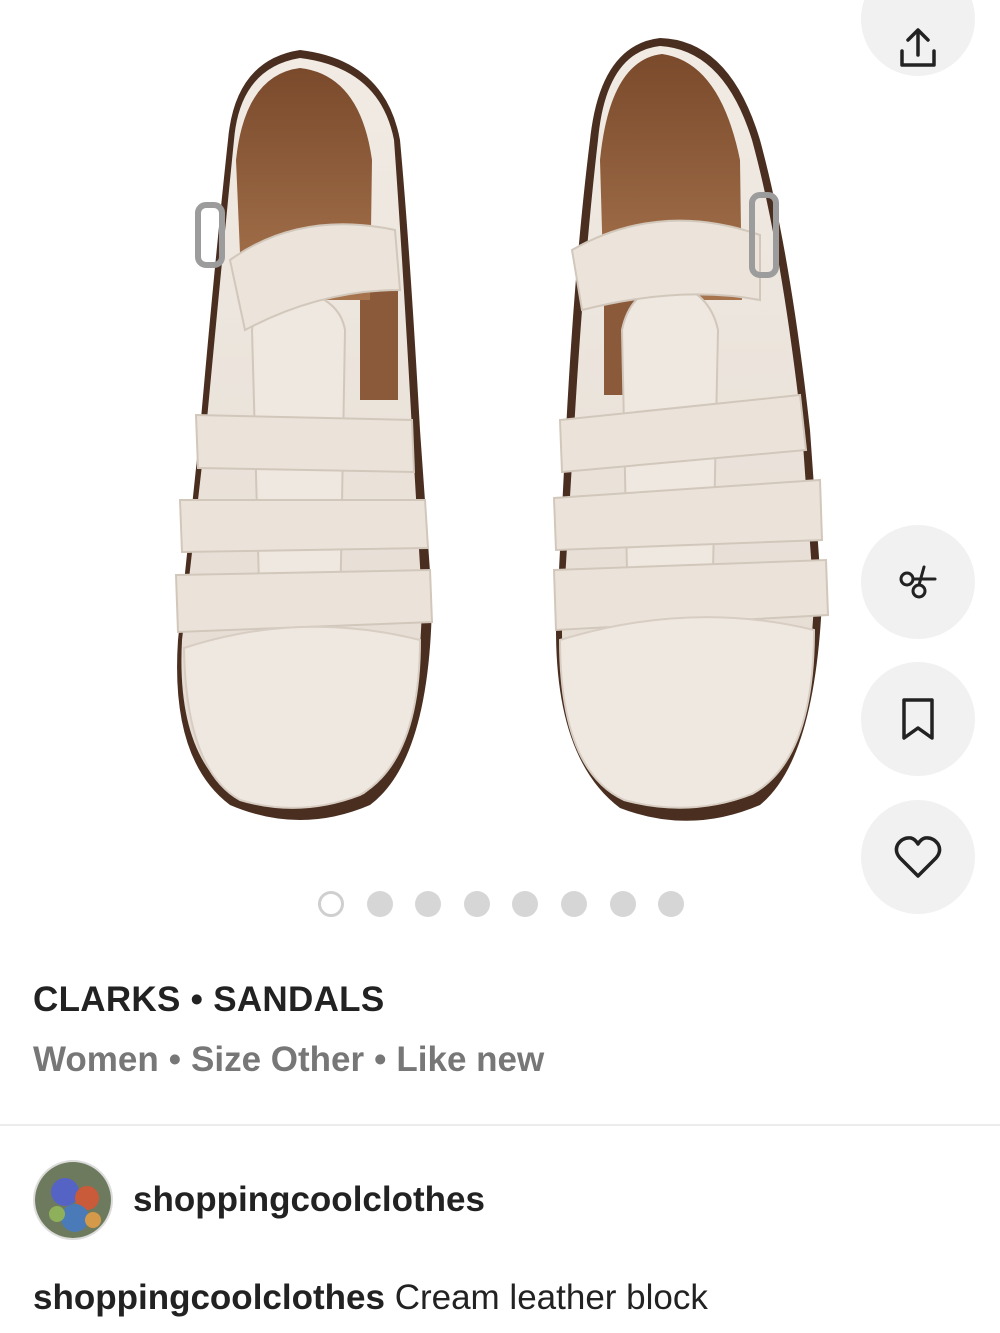 This screenshot has height=1333, width=1000. I want to click on share-icon, so click(918, 49).